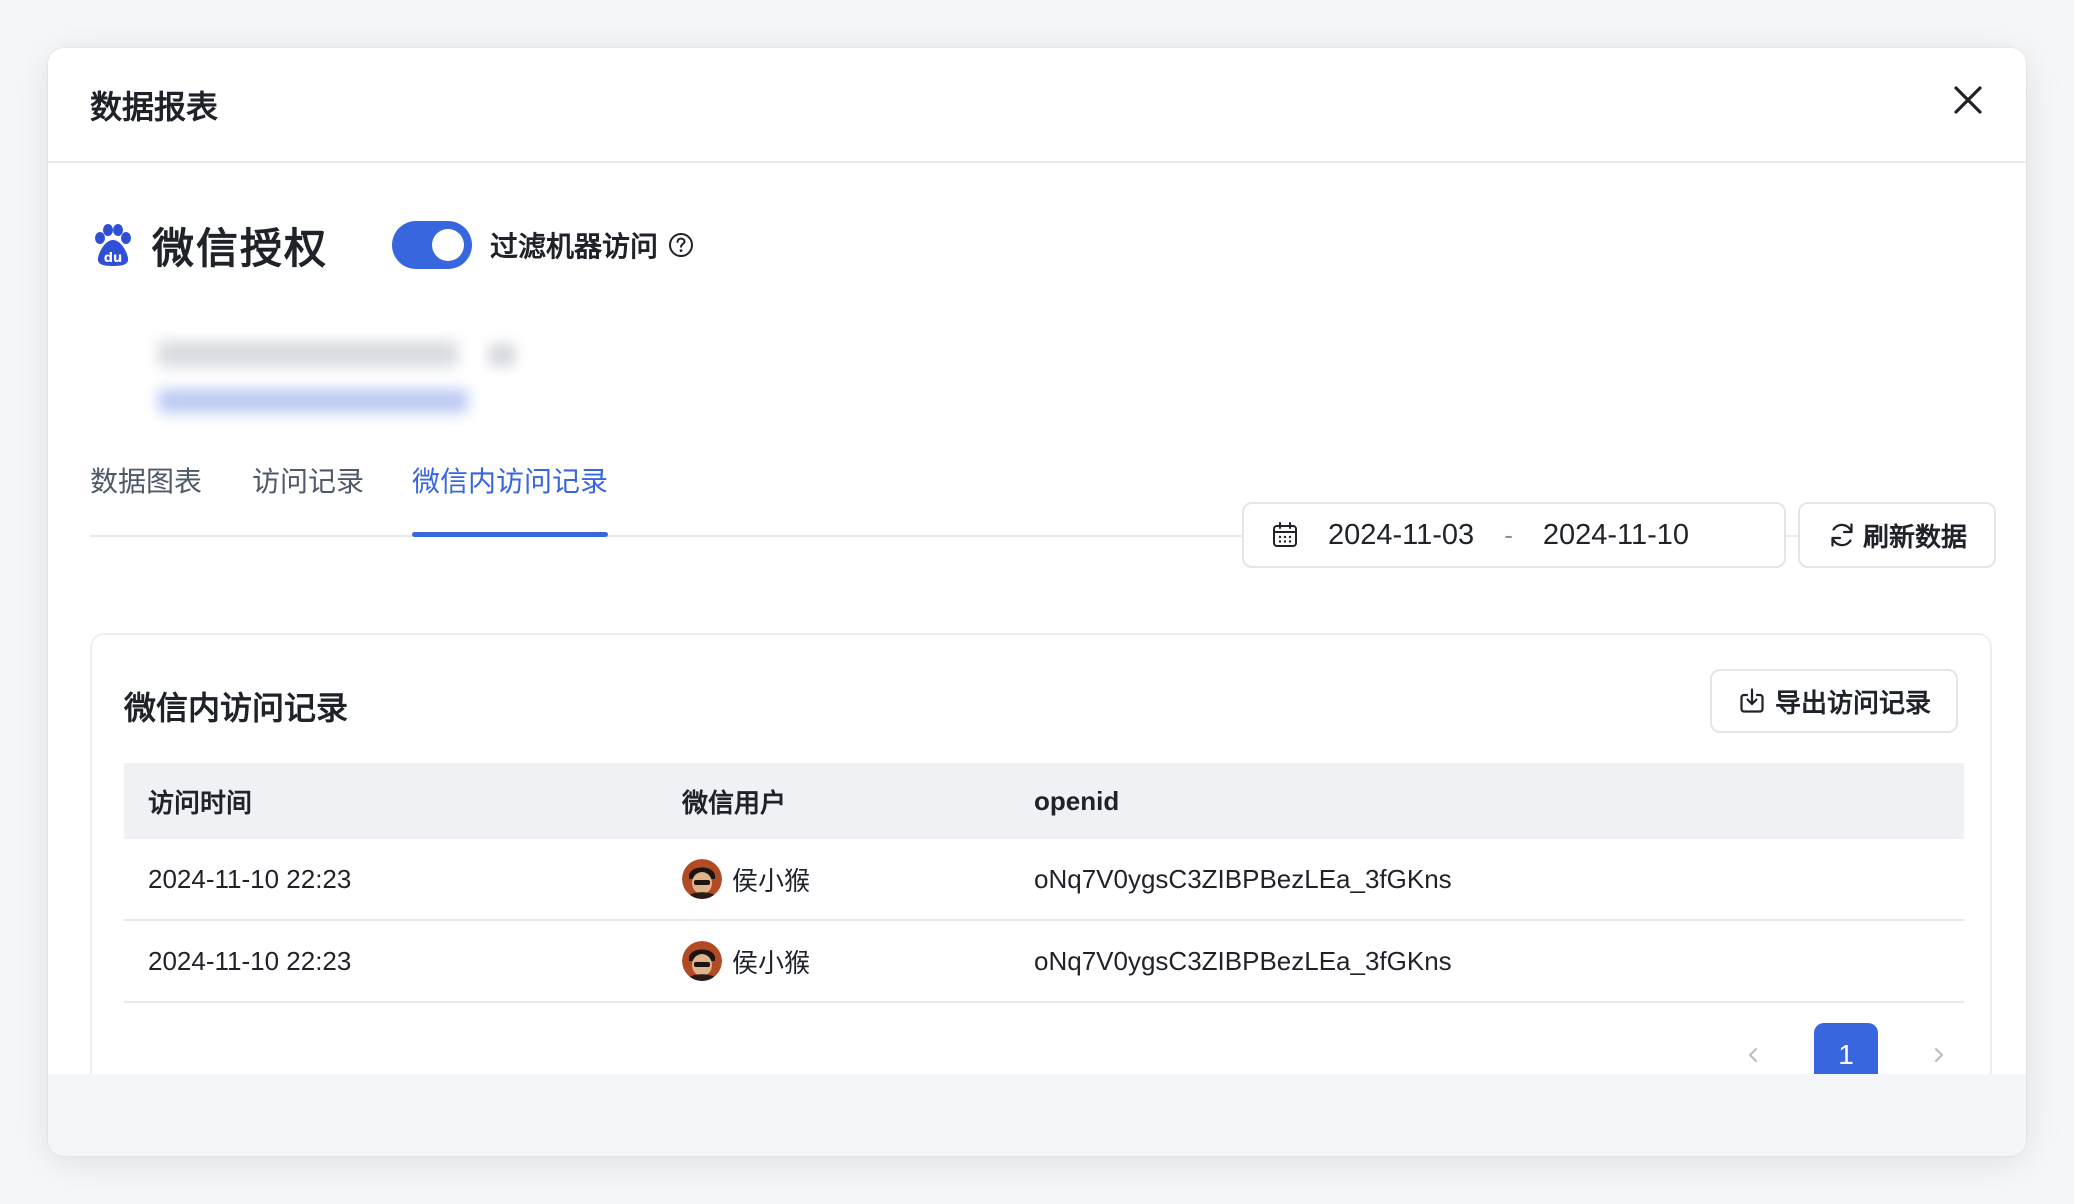 Image resolution: width=2074 pixels, height=1204 pixels. What do you see at coordinates (308, 354) in the screenshot?
I see `blurred-app-id` at bounding box center [308, 354].